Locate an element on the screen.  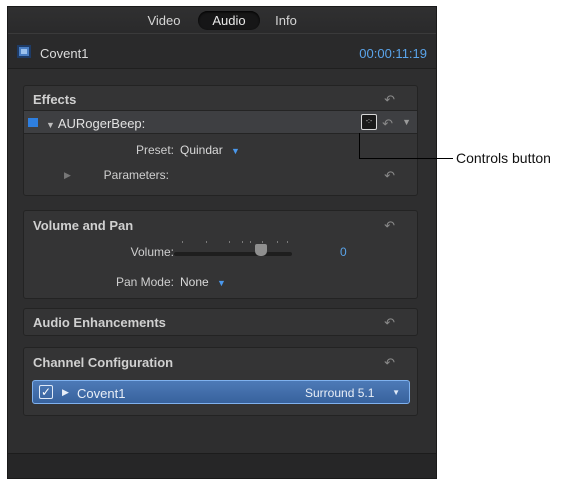
timecode: 00:00:11:19 is located at coordinates (393, 53).